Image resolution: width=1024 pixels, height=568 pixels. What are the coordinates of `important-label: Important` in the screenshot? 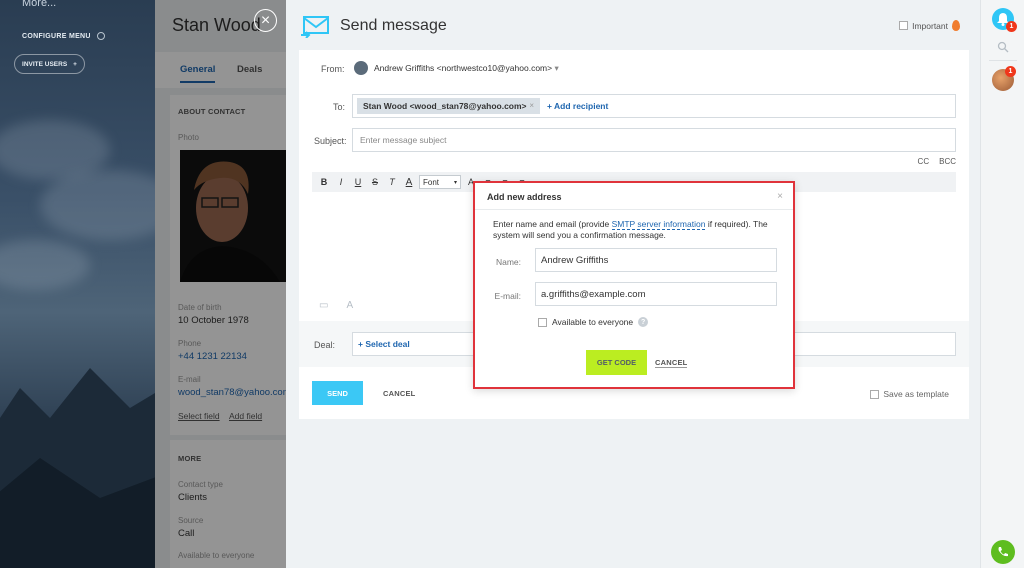 It's located at (930, 25).